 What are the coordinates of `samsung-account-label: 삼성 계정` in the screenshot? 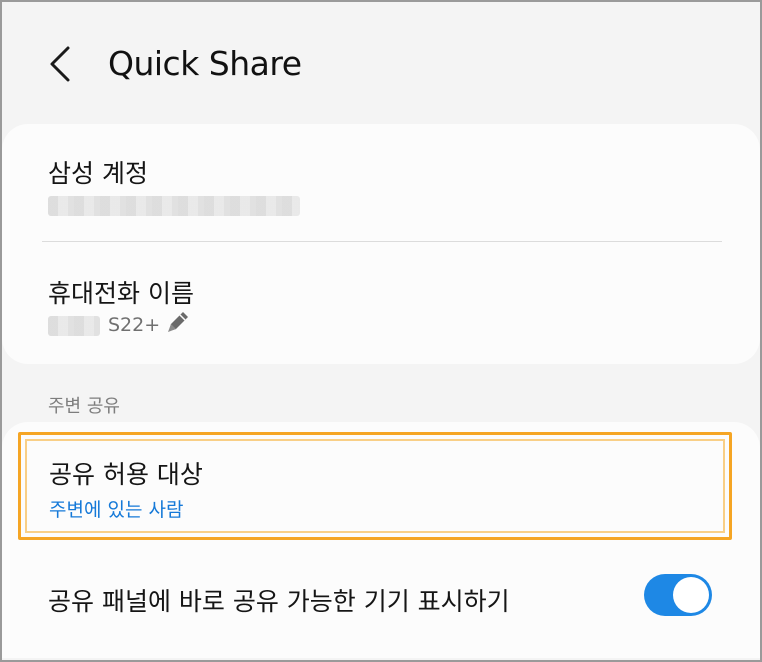 It's located at (98, 173).